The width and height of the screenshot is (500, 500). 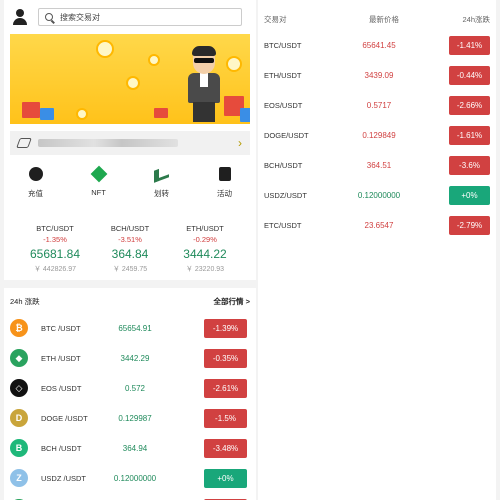 What do you see at coordinates (225, 418) in the screenshot?
I see `change-badge: -1.5%` at bounding box center [225, 418].